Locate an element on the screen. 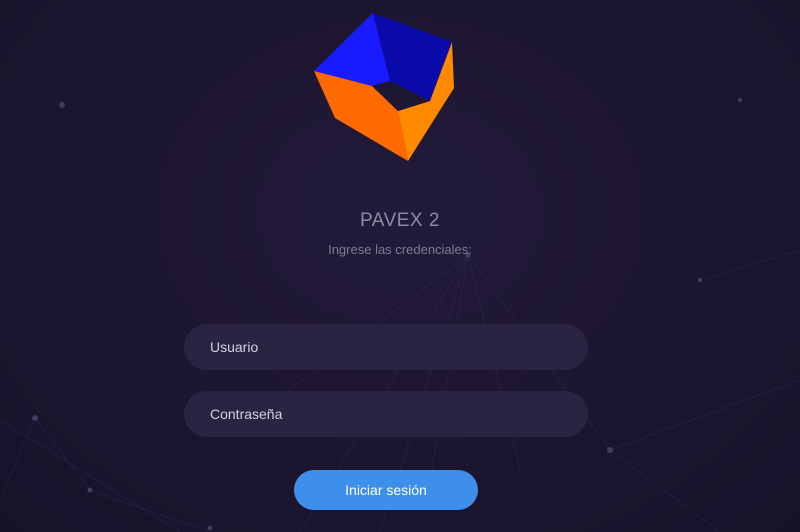 The height and width of the screenshot is (532, 800). username-input is located at coordinates (386, 347).